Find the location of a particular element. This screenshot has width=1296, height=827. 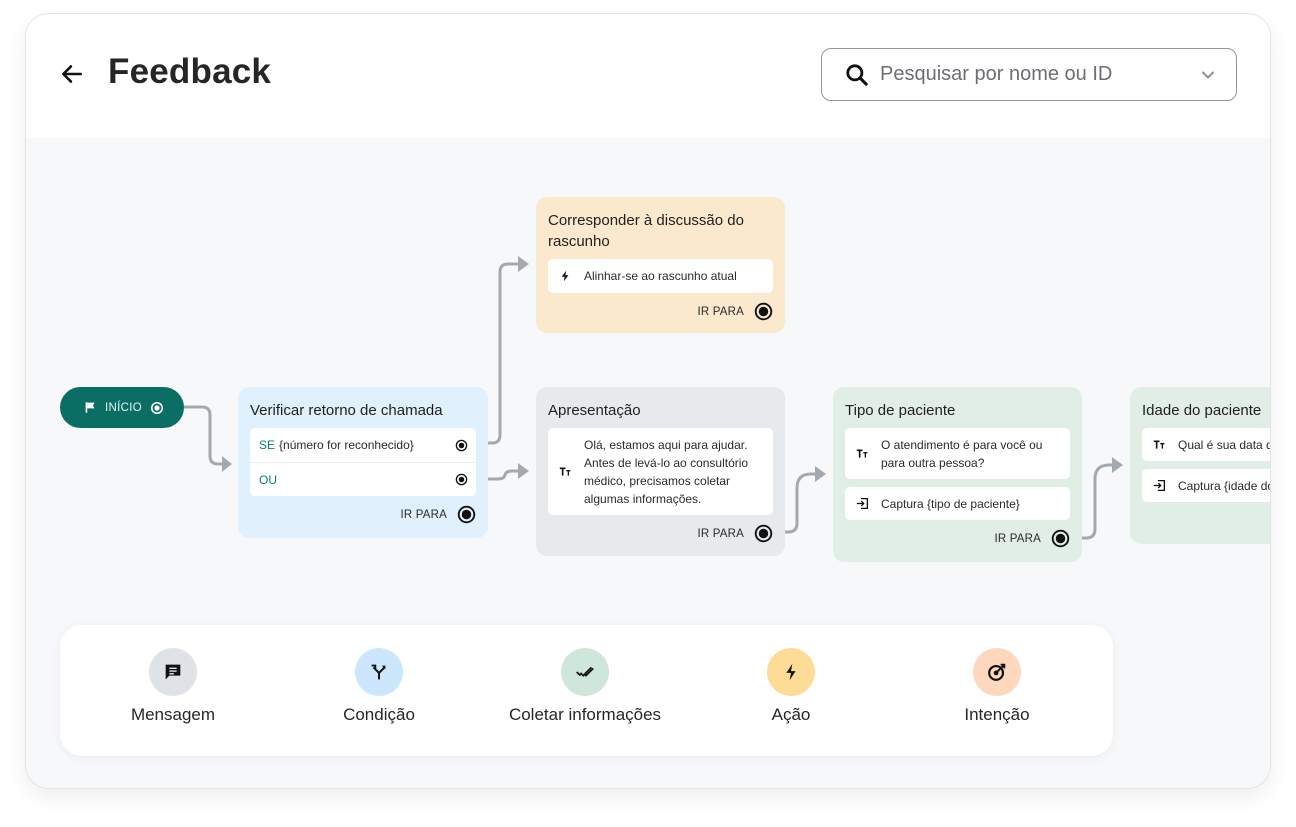

header: Feedback Pesquisar por nome ou ID is located at coordinates (648, 76).